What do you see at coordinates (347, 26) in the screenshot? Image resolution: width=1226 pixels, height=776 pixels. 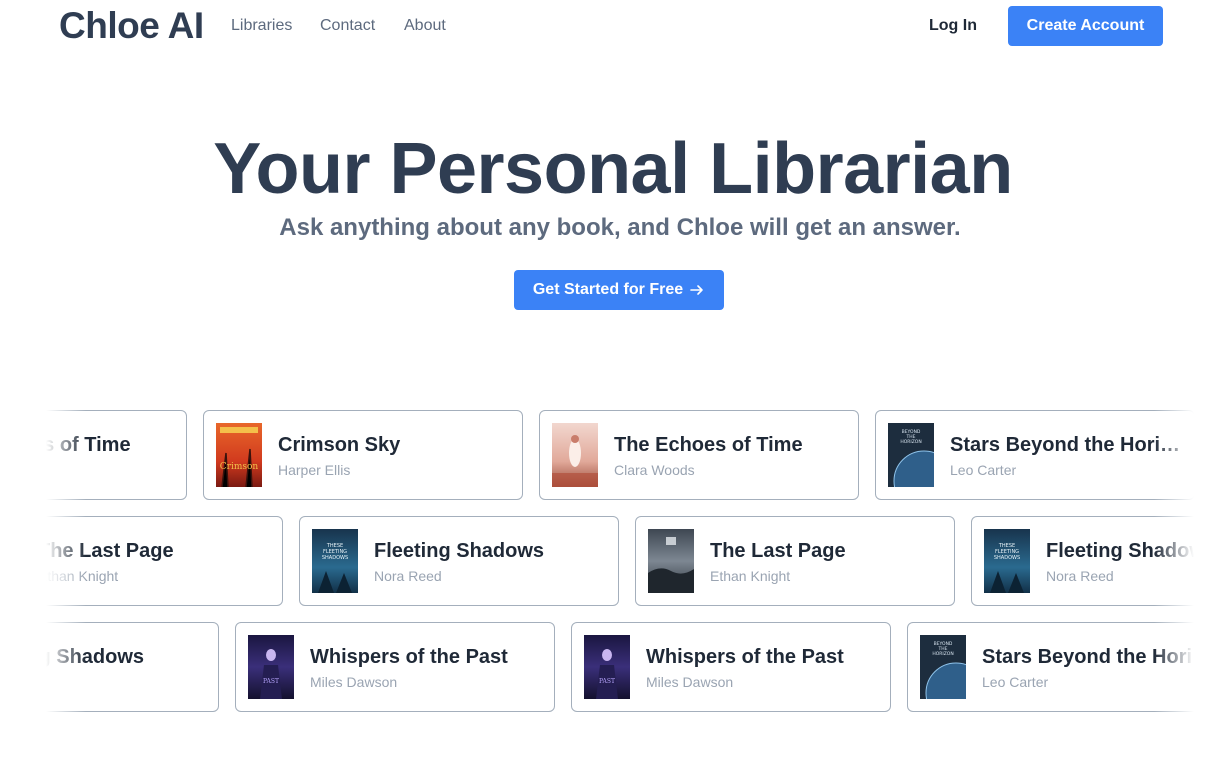 I see `nav-link-contact: Contact` at bounding box center [347, 26].